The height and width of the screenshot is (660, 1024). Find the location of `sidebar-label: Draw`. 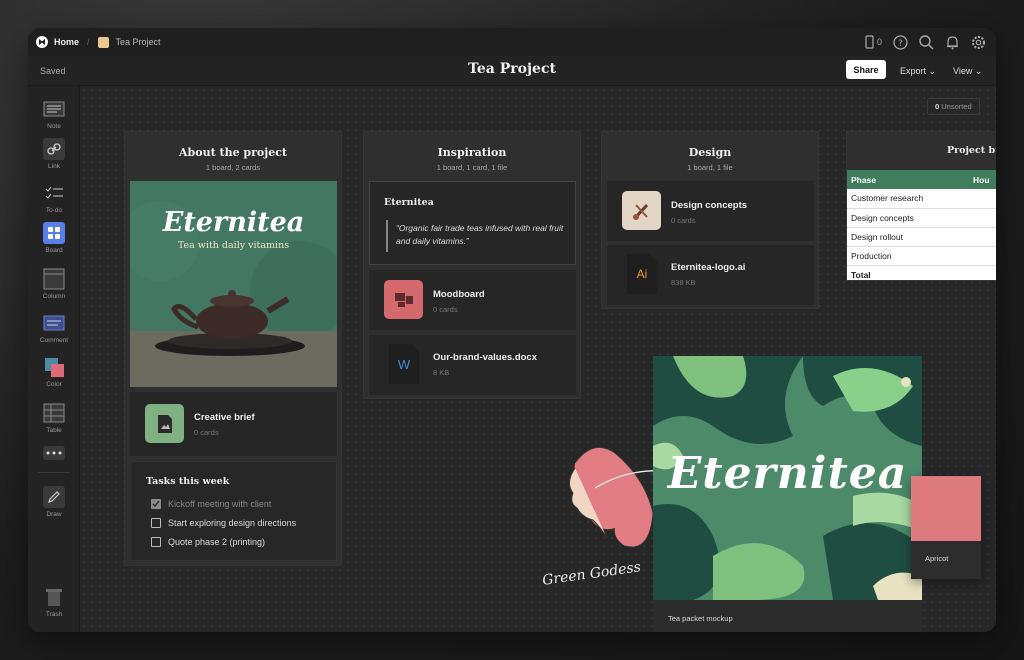

sidebar-label: Draw is located at coordinates (54, 514).